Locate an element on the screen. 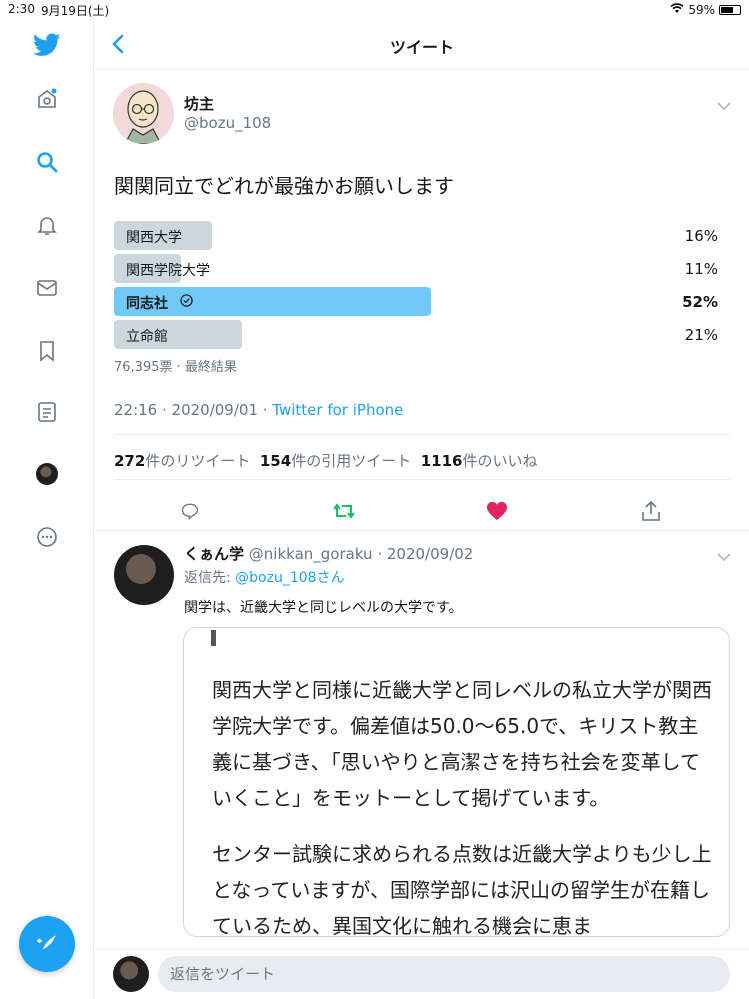 This screenshot has width=749, height=999. text-cursor is located at coordinates (213, 638).